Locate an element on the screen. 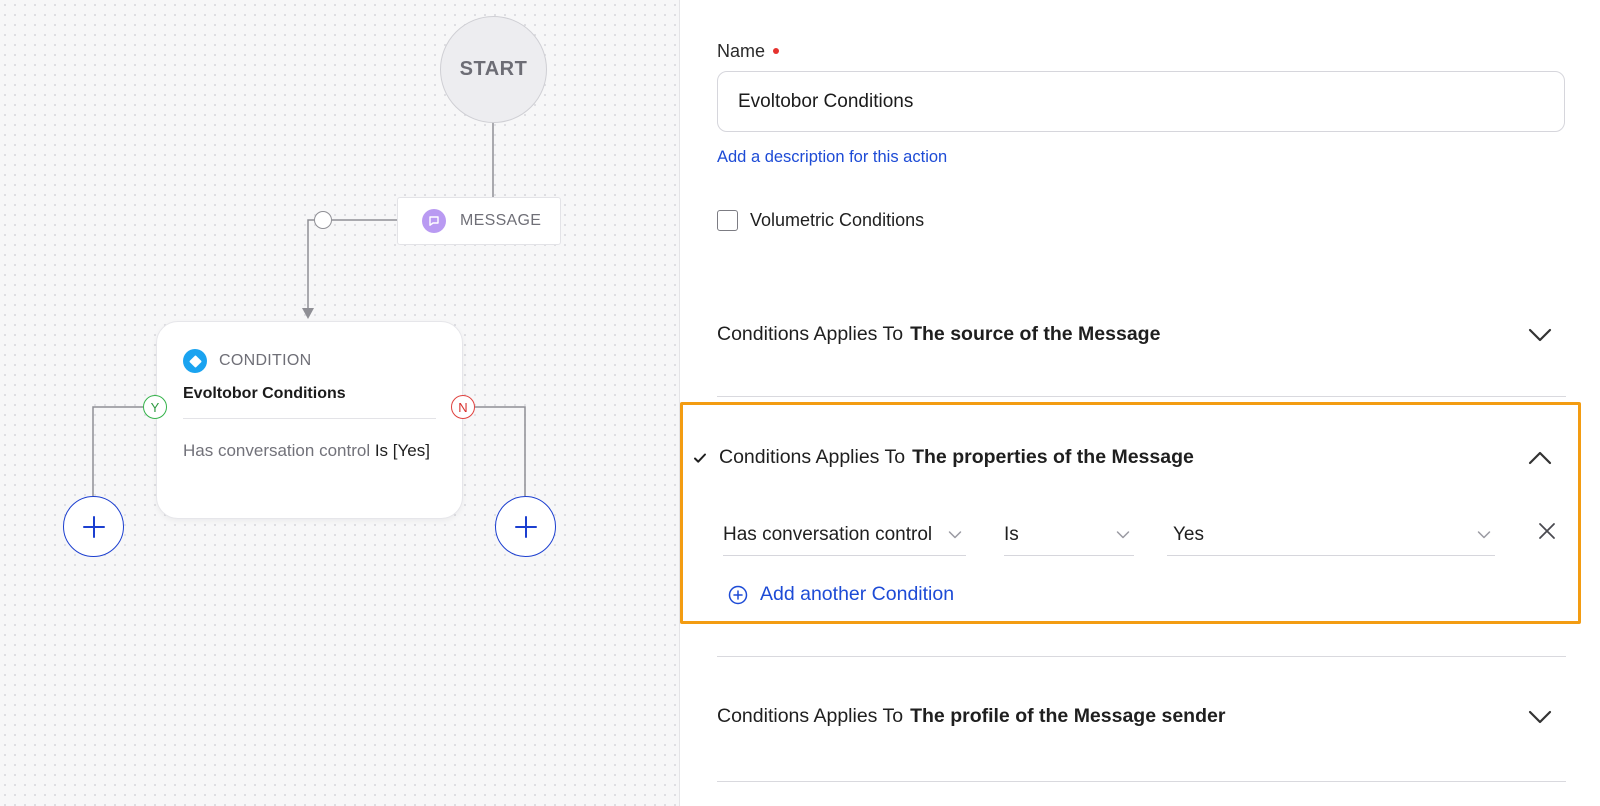  condition-operator-value: Is is located at coordinates (1011, 534).